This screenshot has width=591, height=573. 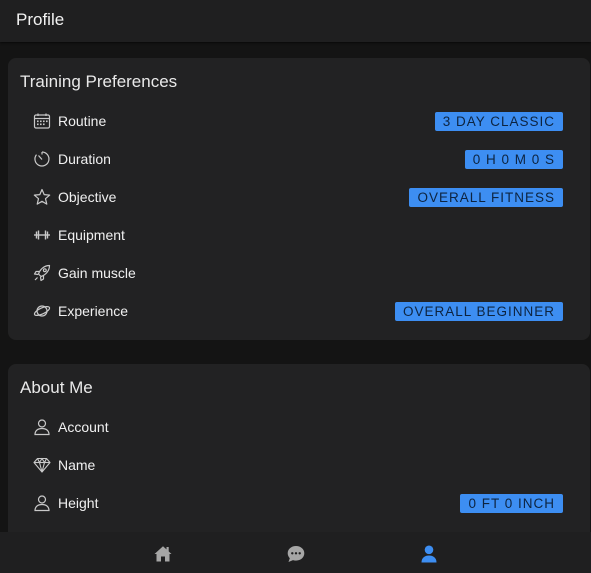 I want to click on timer-icon, so click(x=42, y=159).